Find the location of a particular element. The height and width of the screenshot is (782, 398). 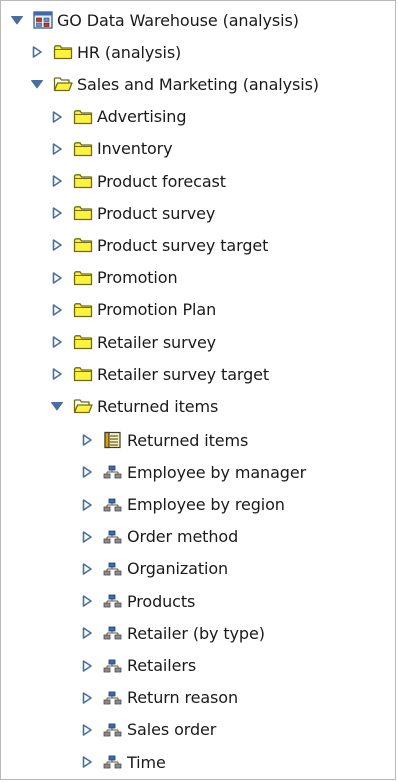

tree-node-folder: Retailer survey is located at coordinates (133, 342).